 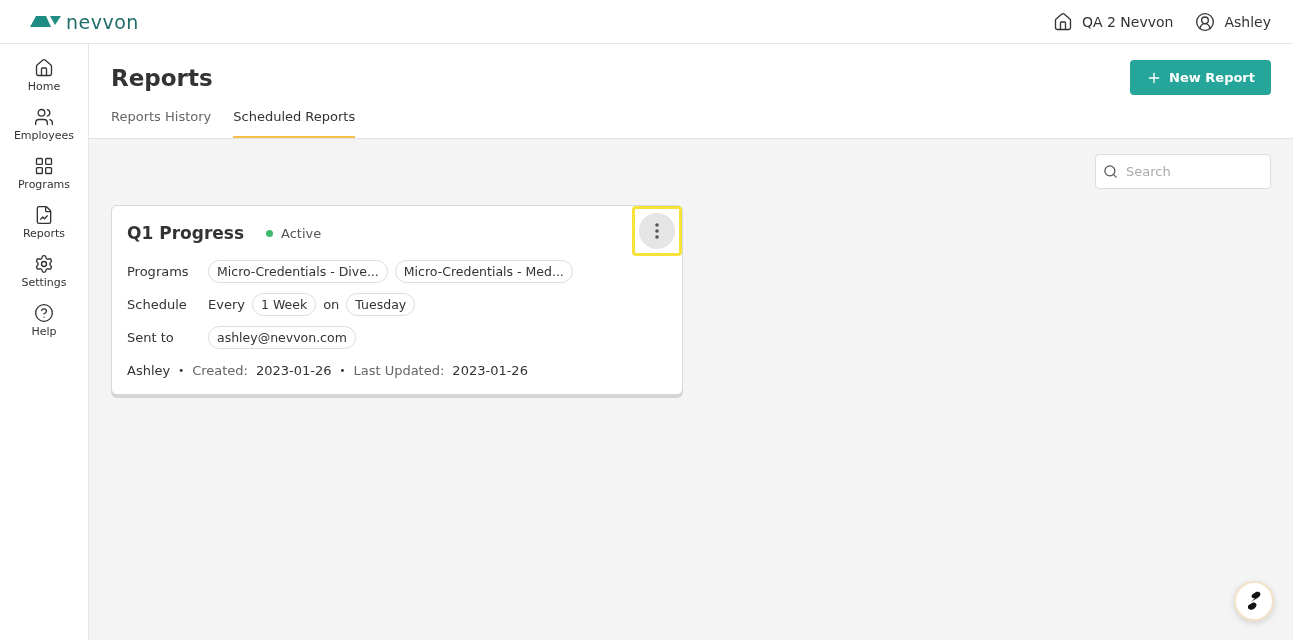 I want to click on status-text: Active, so click(x=301, y=233).